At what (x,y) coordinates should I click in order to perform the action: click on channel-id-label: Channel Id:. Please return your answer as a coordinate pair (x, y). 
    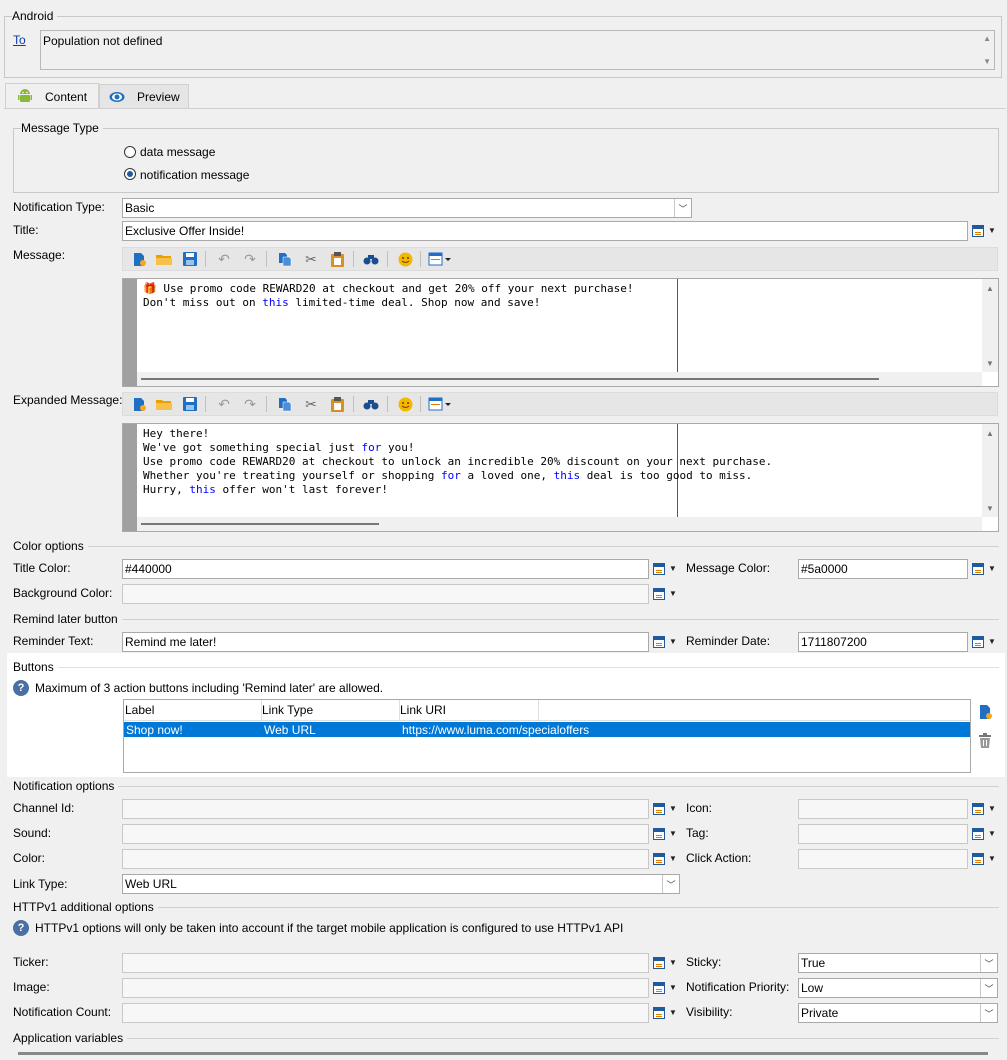
    Looking at the image, I should click on (44, 808).